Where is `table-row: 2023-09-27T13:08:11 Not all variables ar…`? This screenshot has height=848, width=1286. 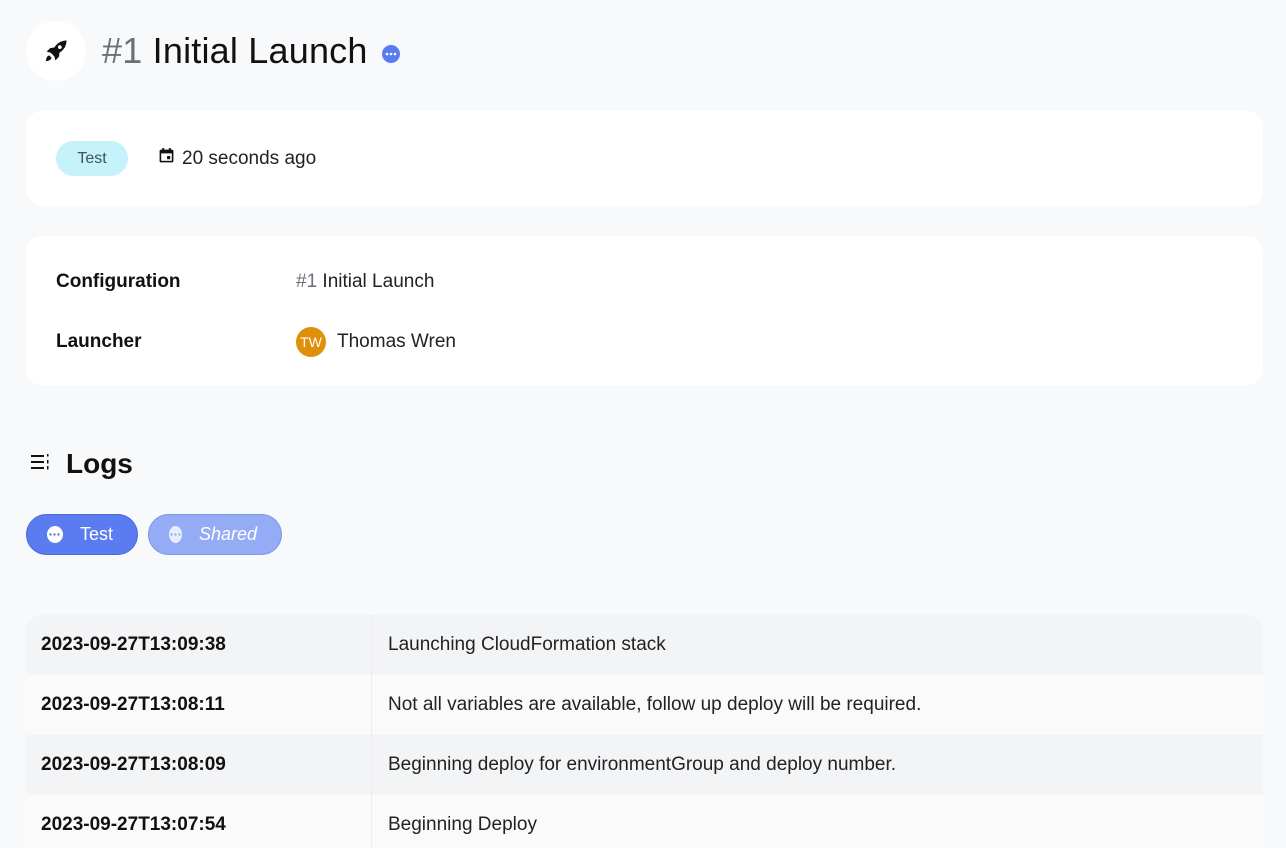
table-row: 2023-09-27T13:08:11 Not all variables ar… is located at coordinates (644, 705).